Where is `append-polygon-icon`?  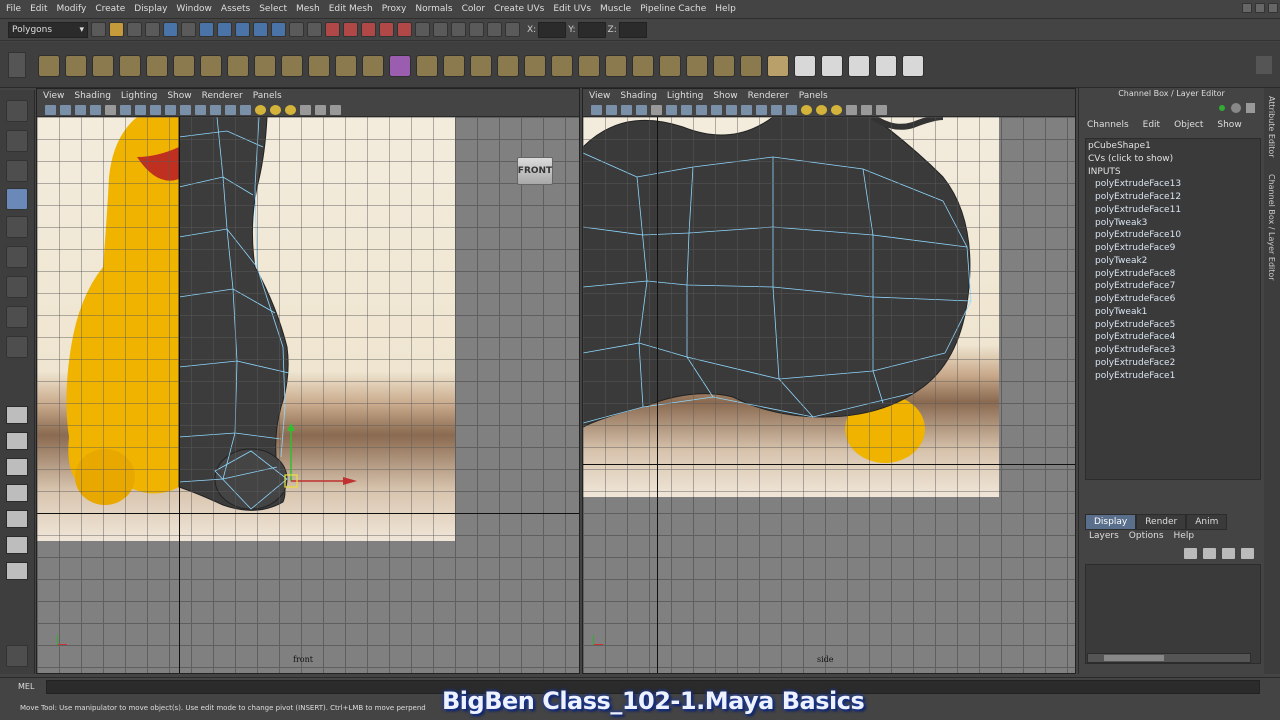 append-polygon-icon is located at coordinates (481, 66).